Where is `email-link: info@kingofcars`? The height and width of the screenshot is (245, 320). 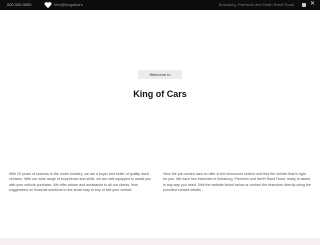
email-link: info@kingofcars is located at coordinates (68, 4).